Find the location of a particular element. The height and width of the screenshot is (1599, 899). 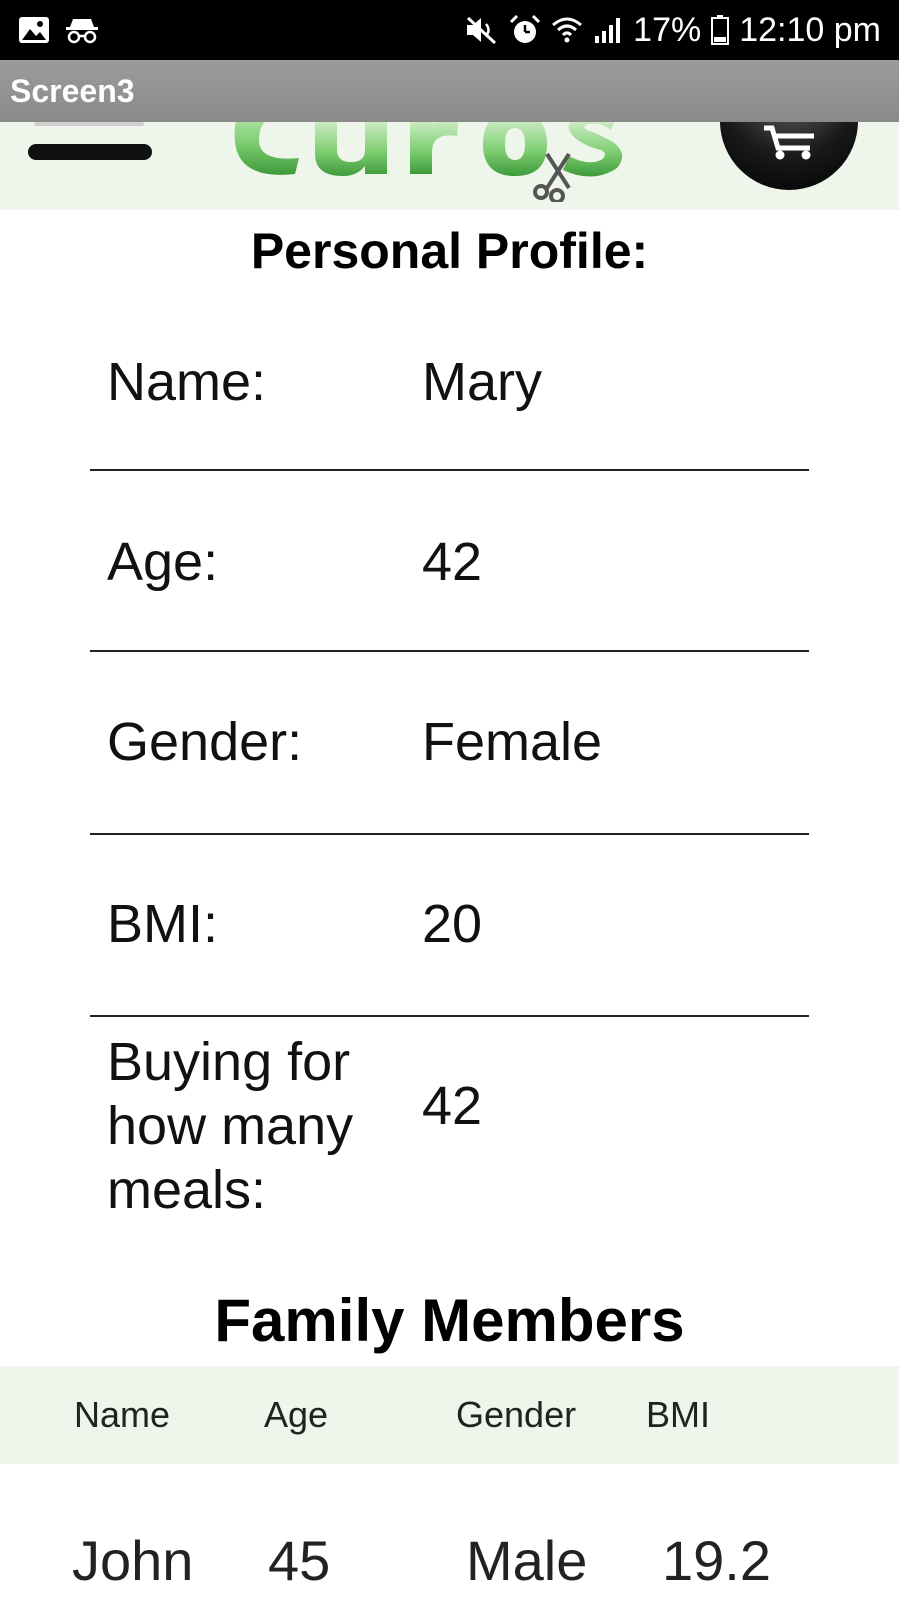

name-value: Mary is located at coordinates (482, 382).